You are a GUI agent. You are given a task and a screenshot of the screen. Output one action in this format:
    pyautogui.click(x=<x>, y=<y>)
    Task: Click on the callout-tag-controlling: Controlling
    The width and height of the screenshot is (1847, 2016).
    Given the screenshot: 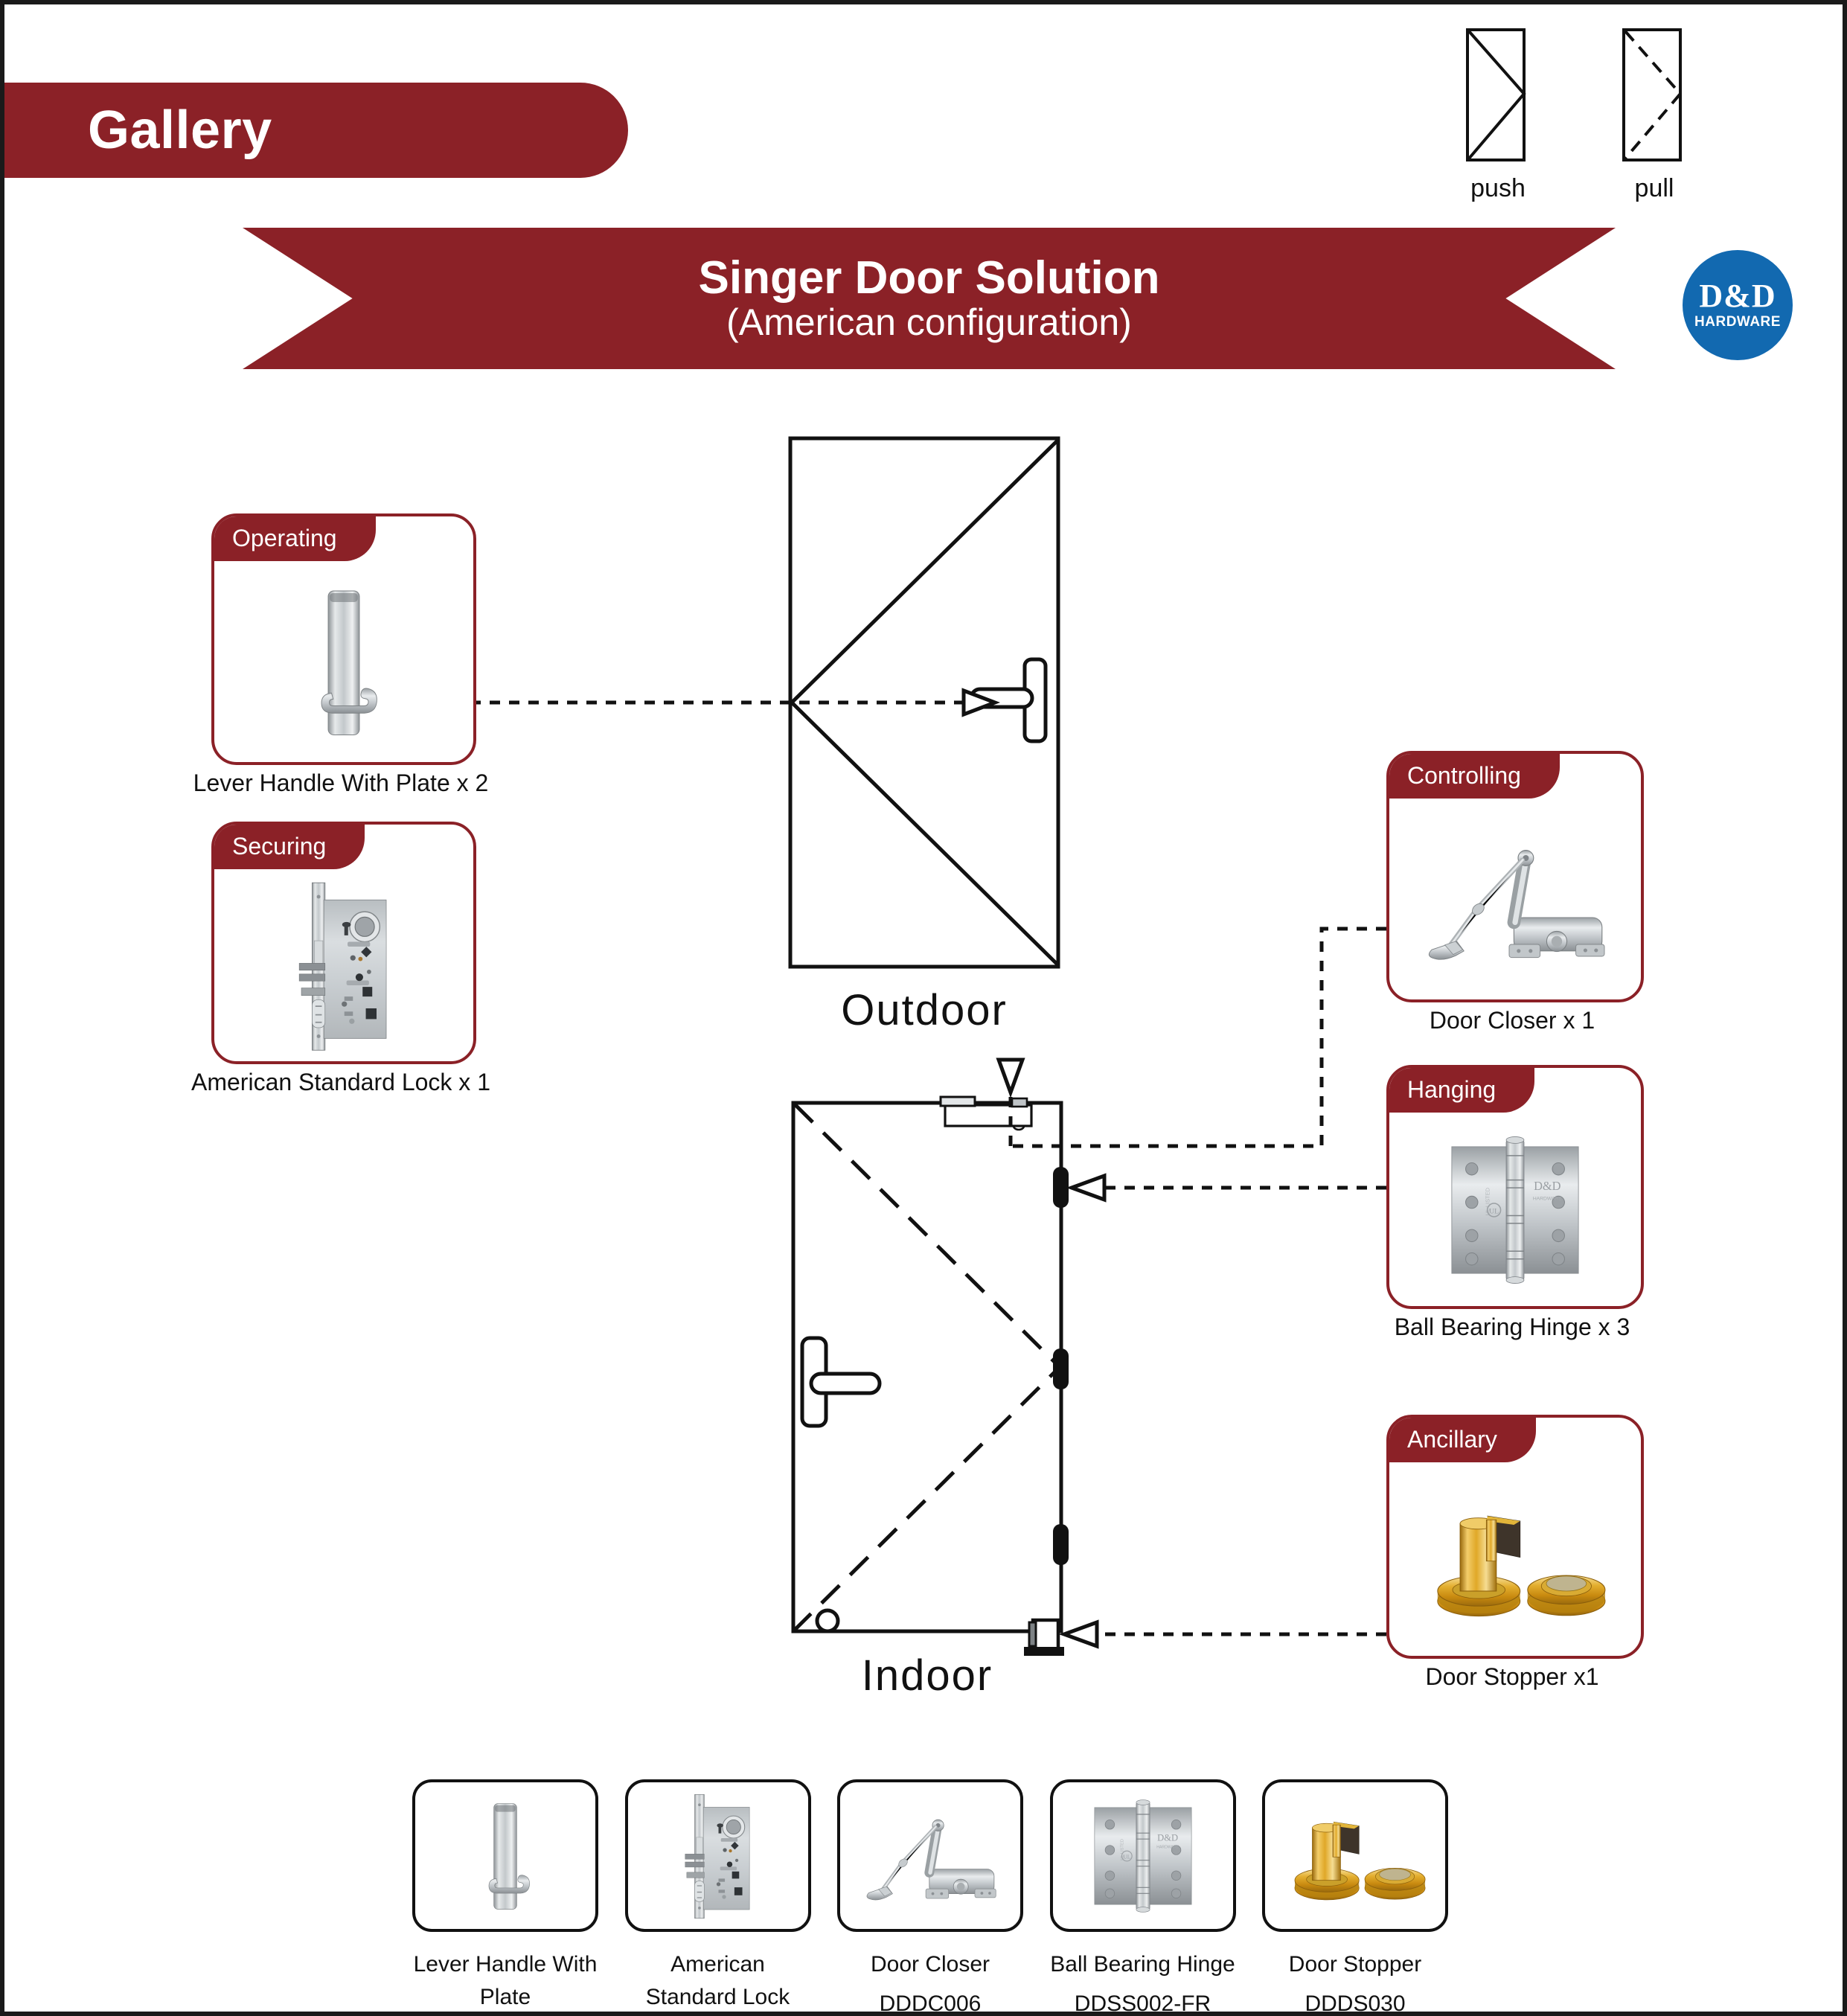 What is the action you would take?
    pyautogui.click(x=1474, y=776)
    